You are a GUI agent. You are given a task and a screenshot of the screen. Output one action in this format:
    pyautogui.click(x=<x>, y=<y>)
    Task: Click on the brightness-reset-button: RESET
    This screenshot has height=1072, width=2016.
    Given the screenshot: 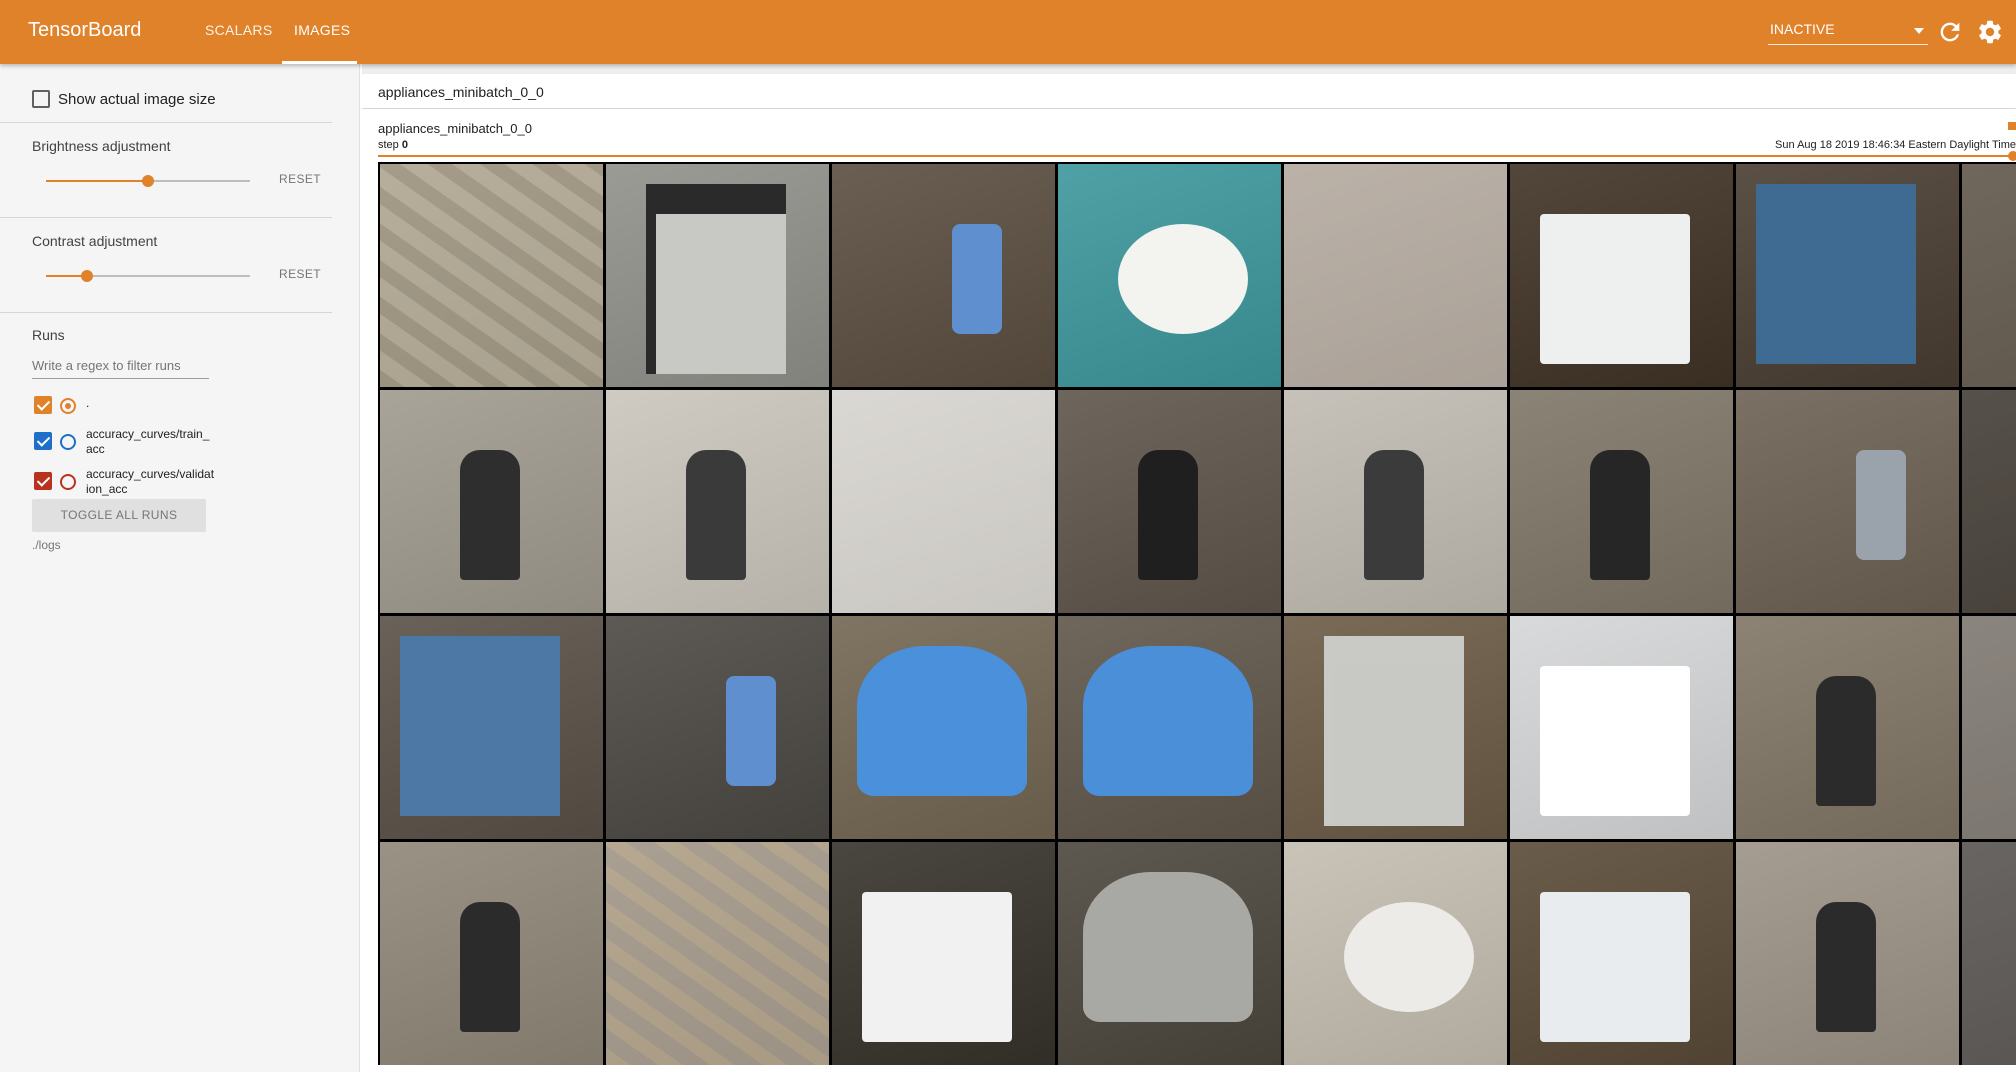 What is the action you would take?
    pyautogui.click(x=300, y=179)
    